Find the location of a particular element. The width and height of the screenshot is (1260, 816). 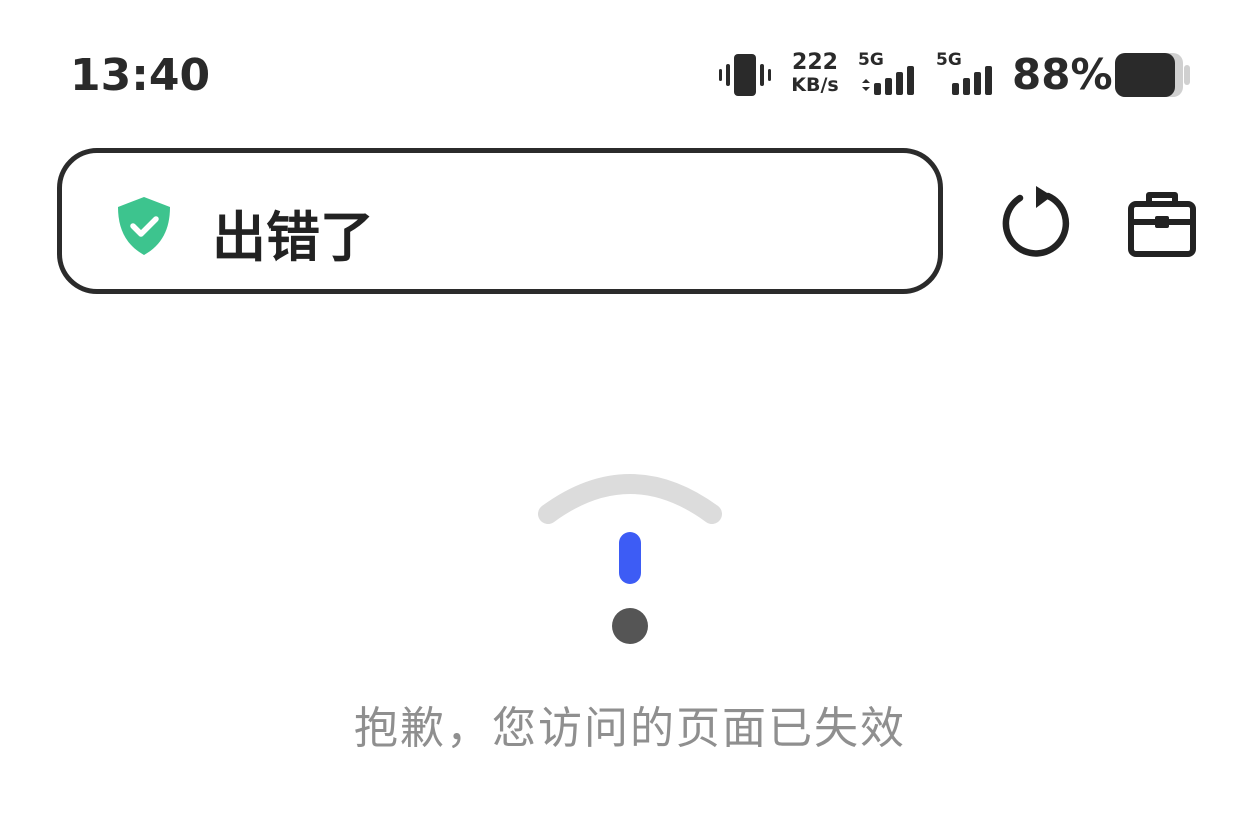

network-speed: 222 KB/s is located at coordinates (815, 73).